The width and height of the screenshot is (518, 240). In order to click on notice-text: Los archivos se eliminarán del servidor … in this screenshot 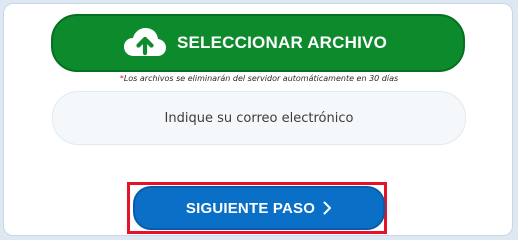, I will do `click(261, 78)`.